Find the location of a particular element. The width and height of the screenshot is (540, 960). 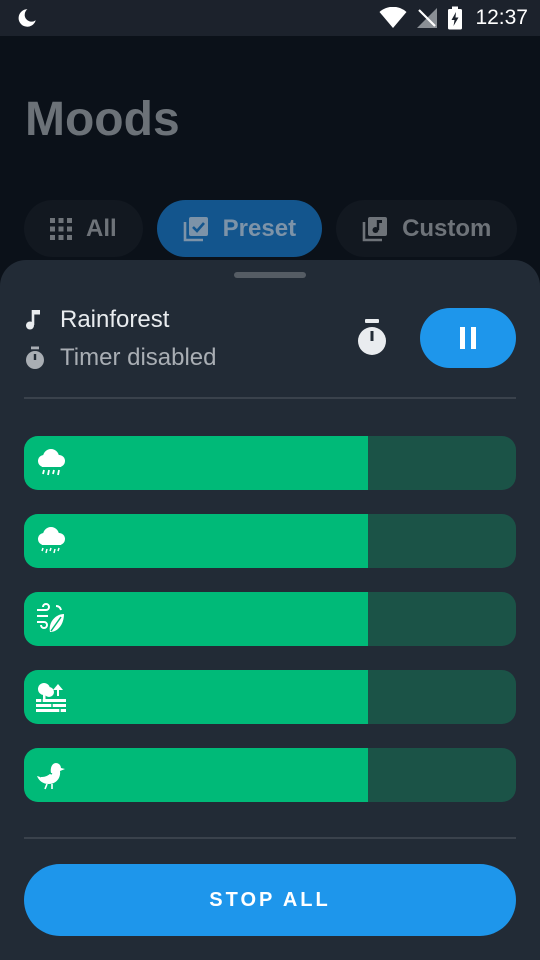

light-rain-cloud-icon is located at coordinates (51, 540).